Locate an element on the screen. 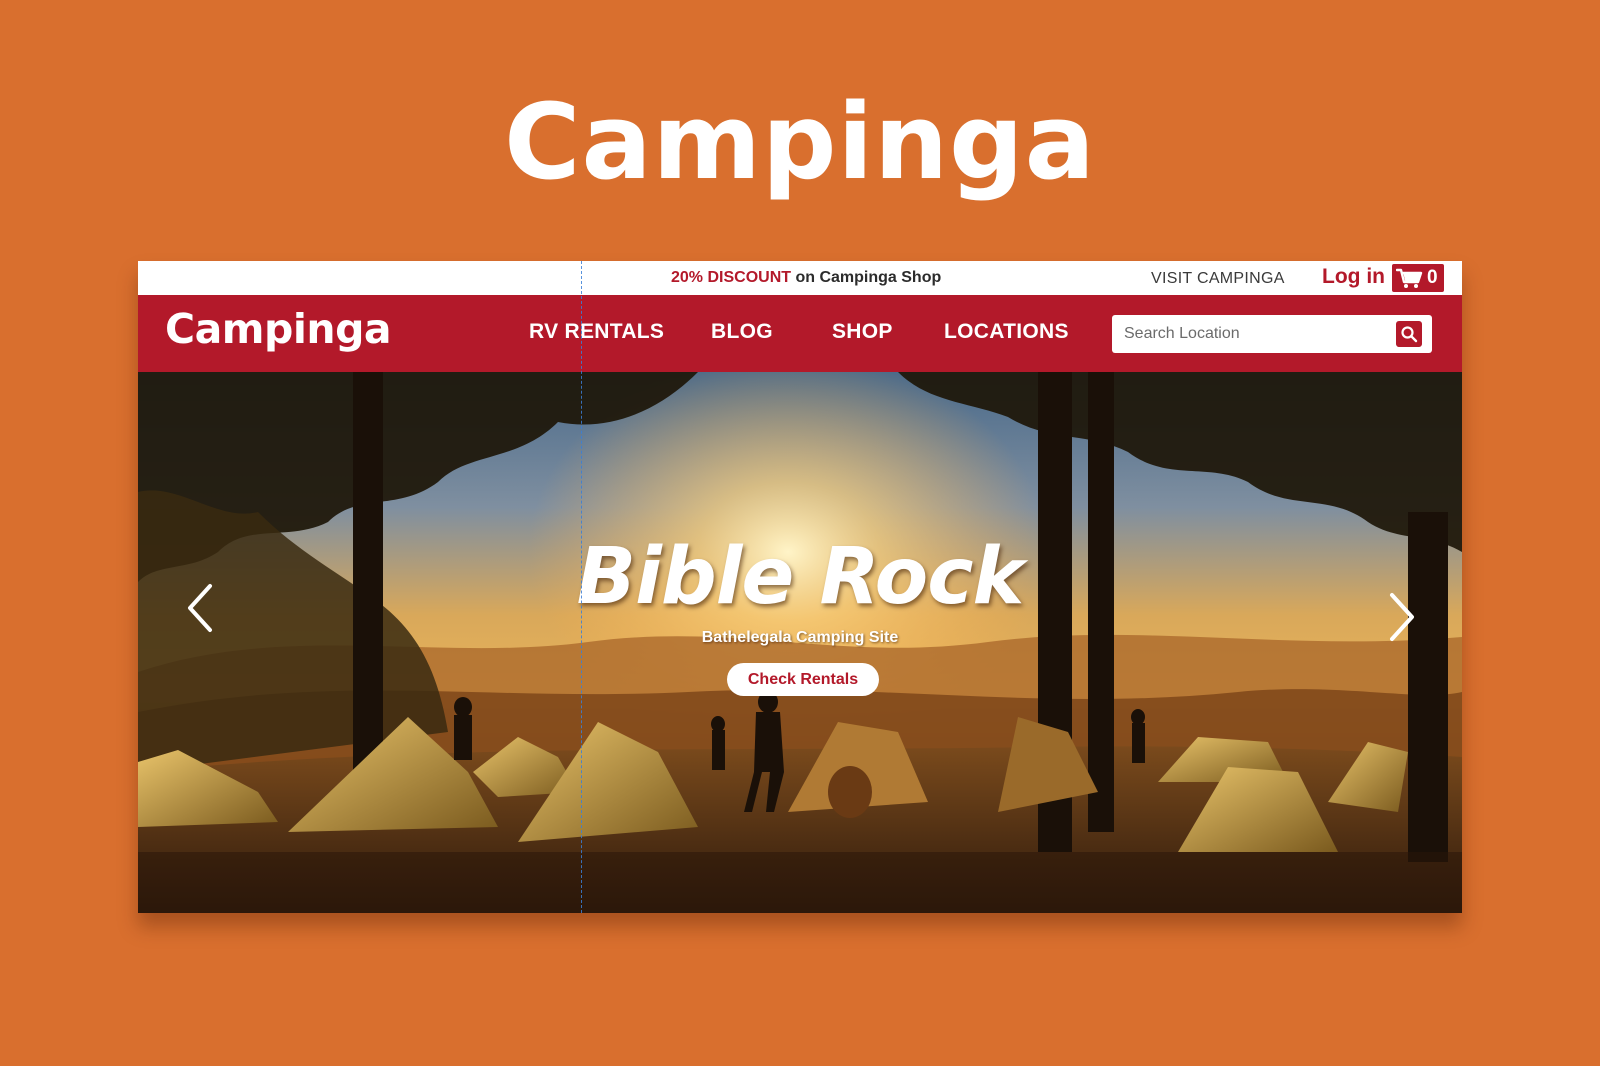 The width and height of the screenshot is (1600, 1066). cart-icon is located at coordinates (1409, 278).